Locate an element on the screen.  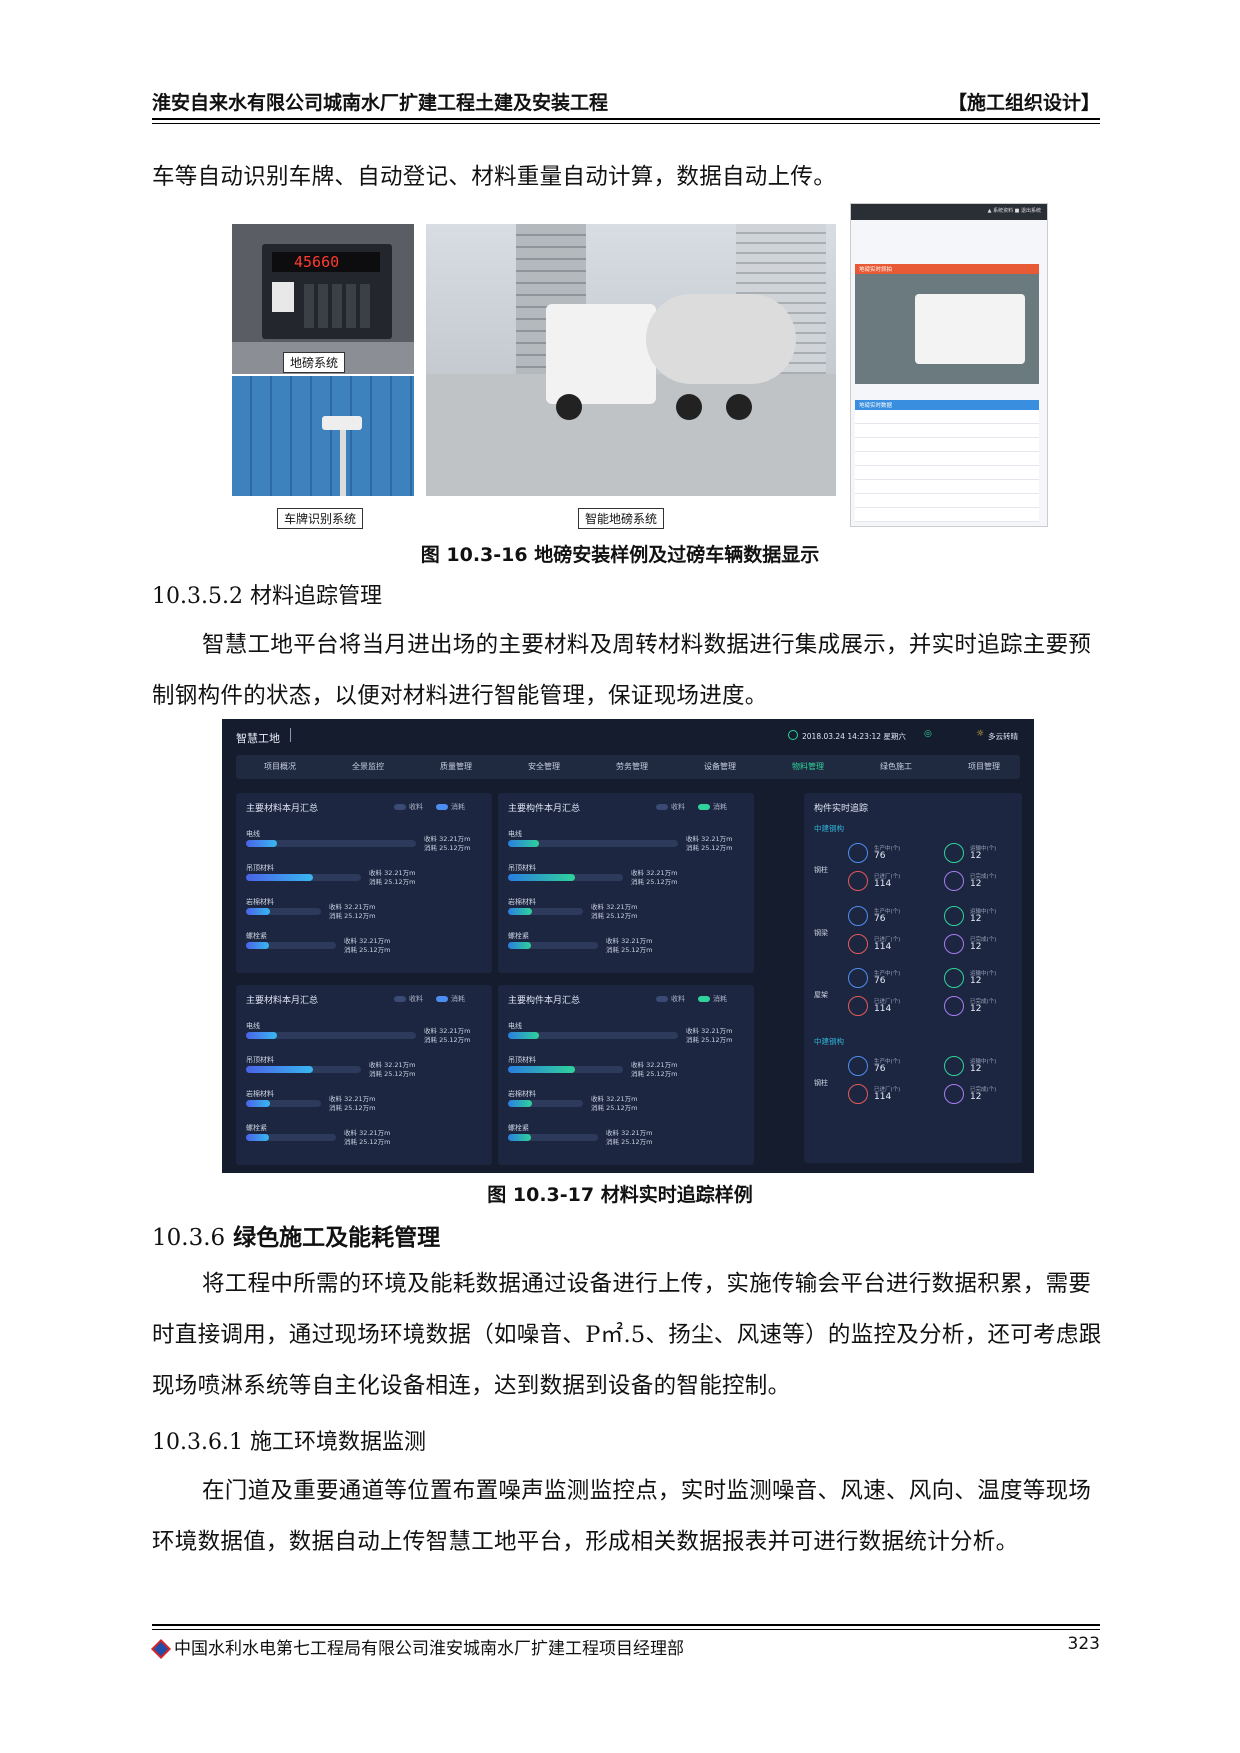
row-label: 电线 is located at coordinates (253, 1026).